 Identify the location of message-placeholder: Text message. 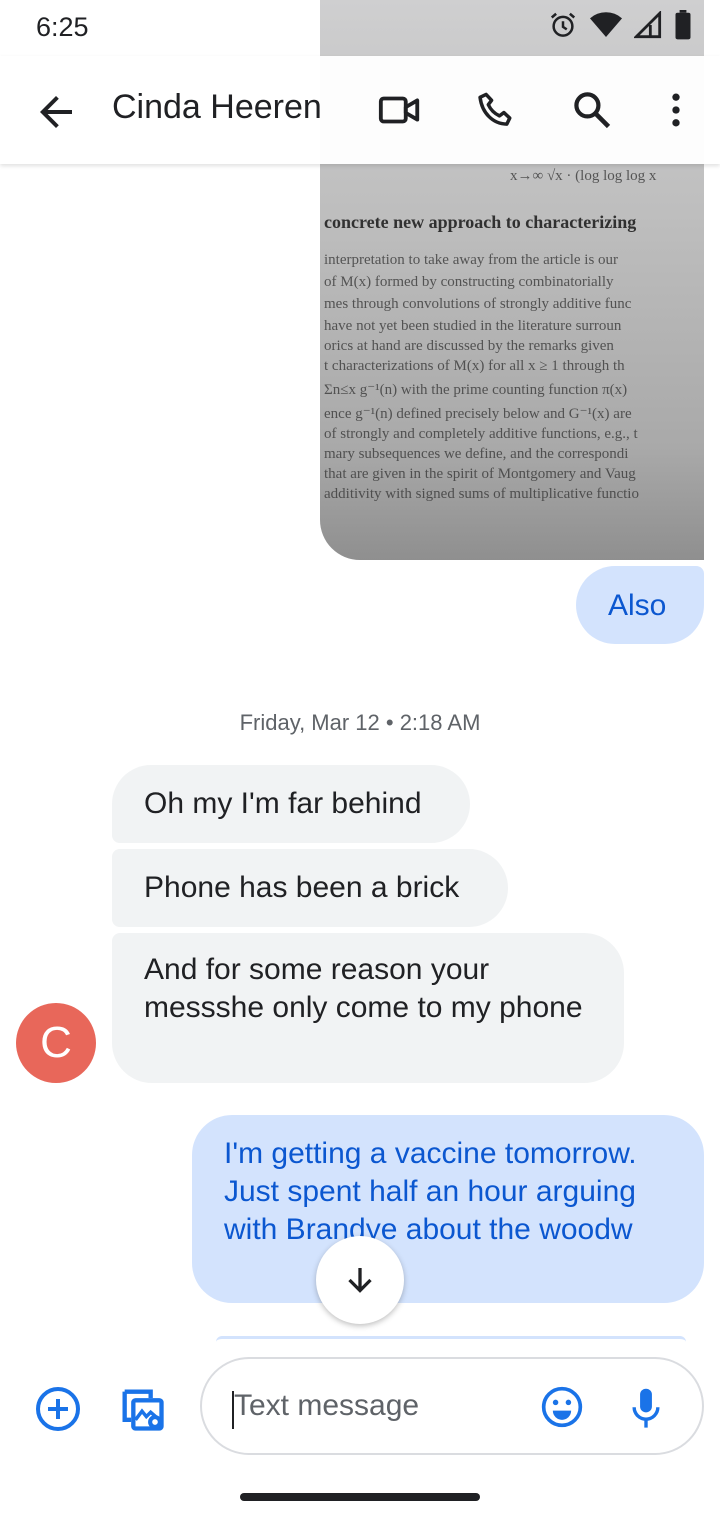
(327, 1405).